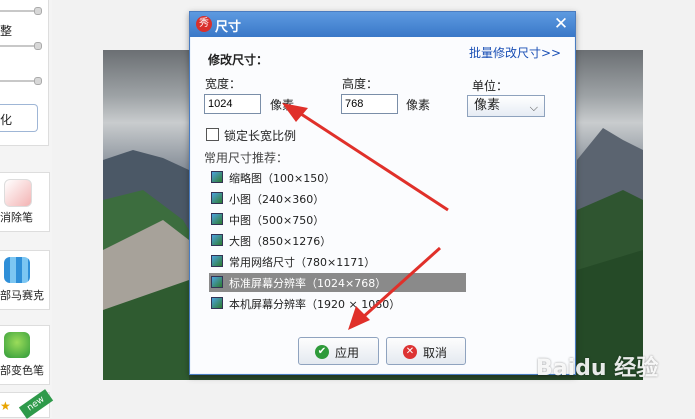 This screenshot has height=419, width=695. Describe the element at coordinates (373, 161) in the screenshot. I see `arrow-to-width-input` at that location.